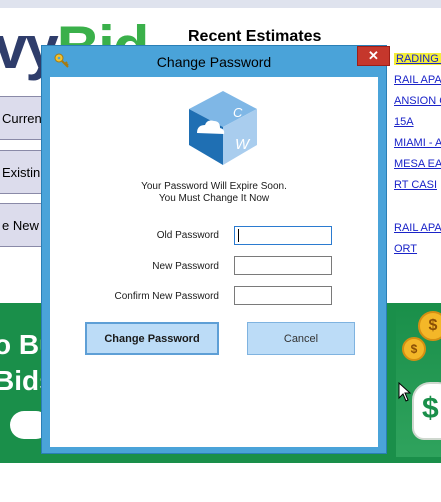  Describe the element at coordinates (220, 4) in the screenshot. I see `top-strip` at that location.